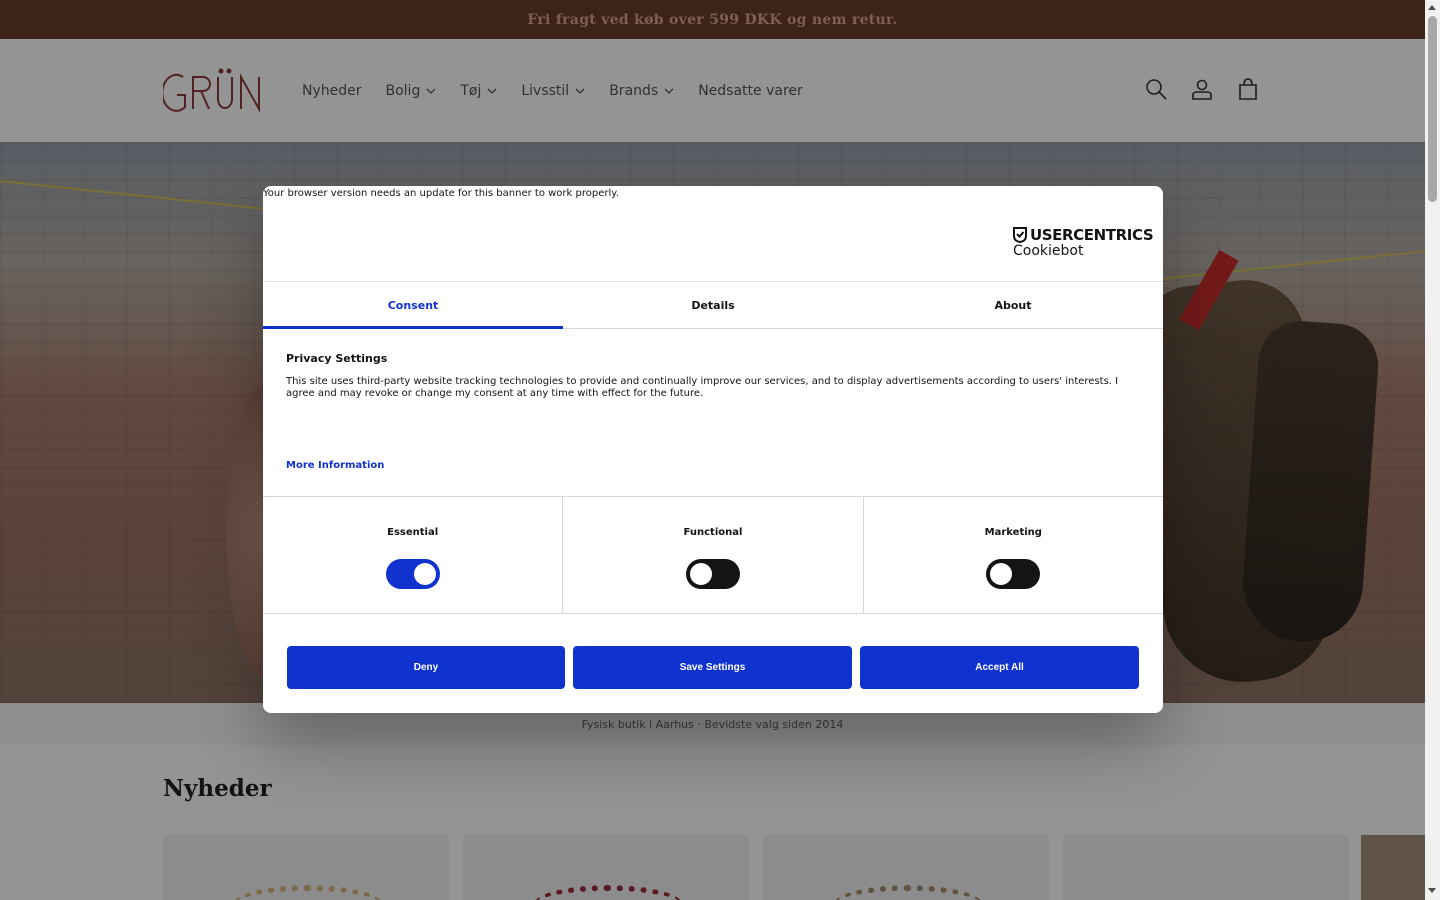  What do you see at coordinates (999, 667) in the screenshot?
I see `accept-all-button: Accept All` at bounding box center [999, 667].